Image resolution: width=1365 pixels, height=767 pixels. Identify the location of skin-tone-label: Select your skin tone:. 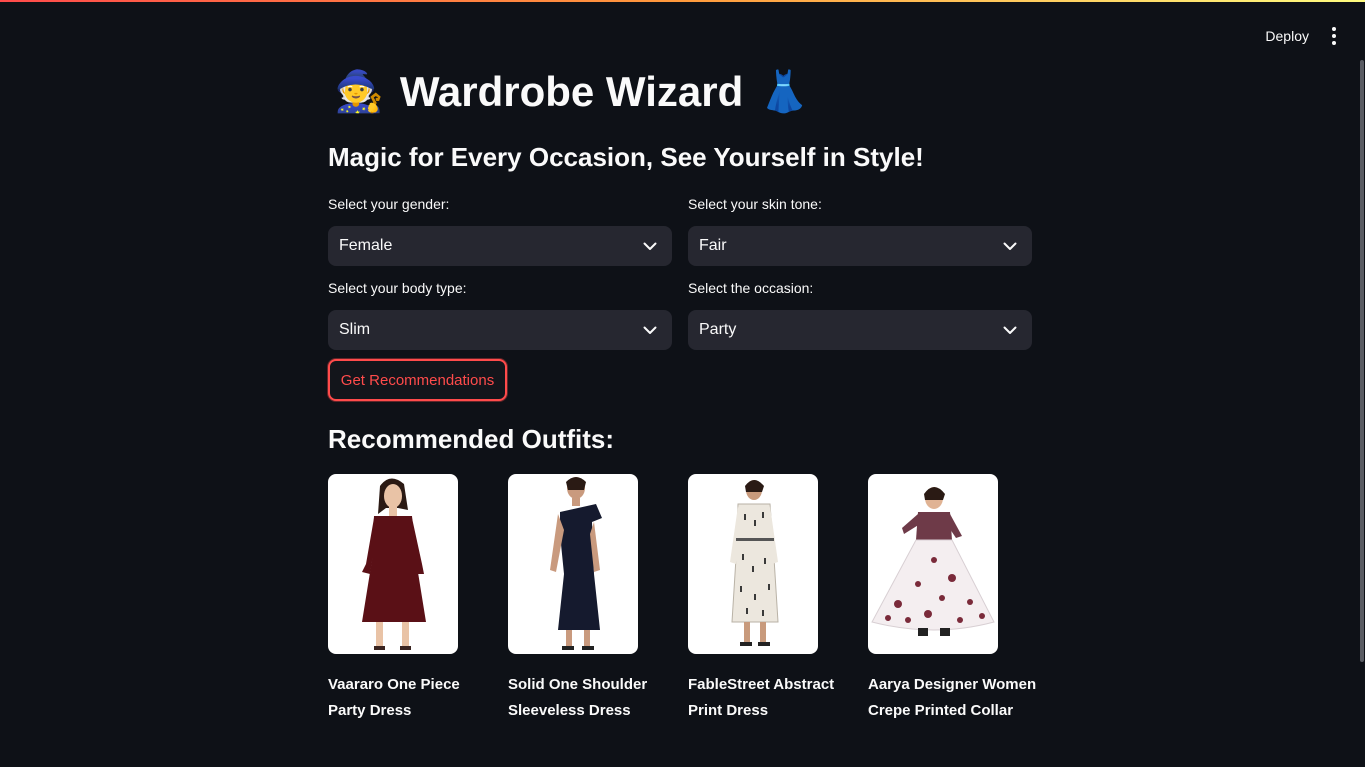
(755, 204).